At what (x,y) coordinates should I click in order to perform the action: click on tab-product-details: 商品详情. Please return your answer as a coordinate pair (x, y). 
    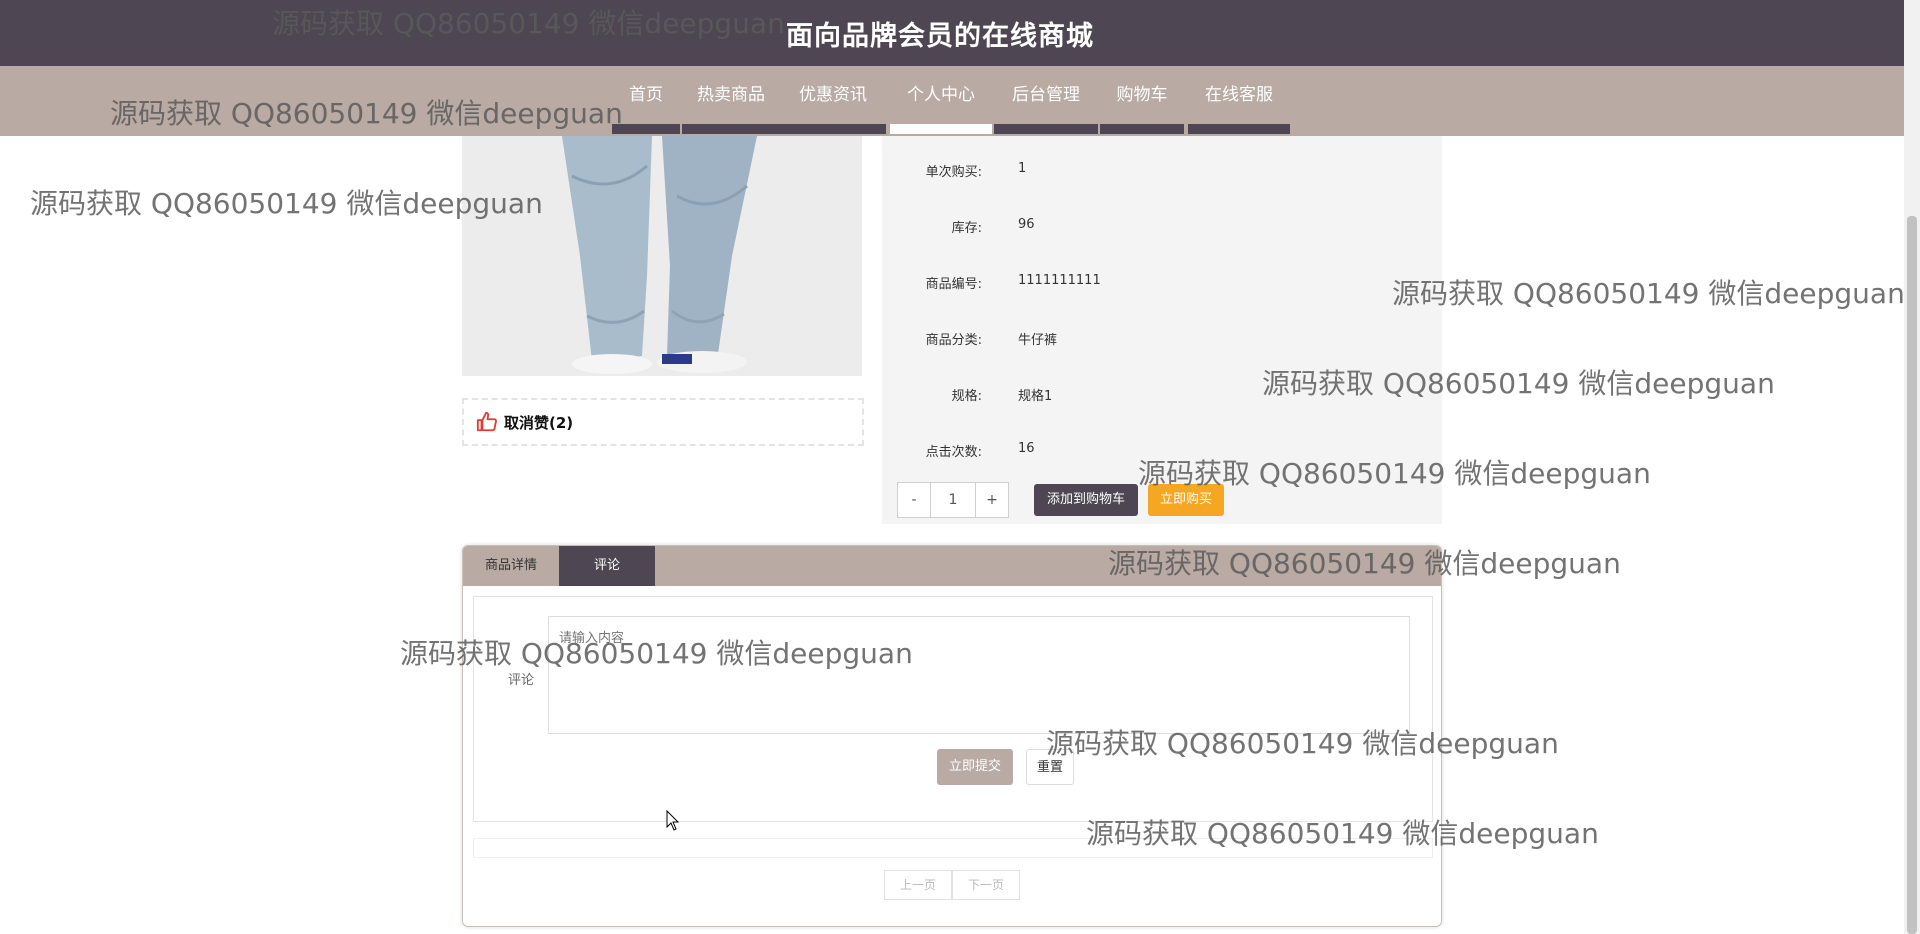
    Looking at the image, I should click on (511, 566).